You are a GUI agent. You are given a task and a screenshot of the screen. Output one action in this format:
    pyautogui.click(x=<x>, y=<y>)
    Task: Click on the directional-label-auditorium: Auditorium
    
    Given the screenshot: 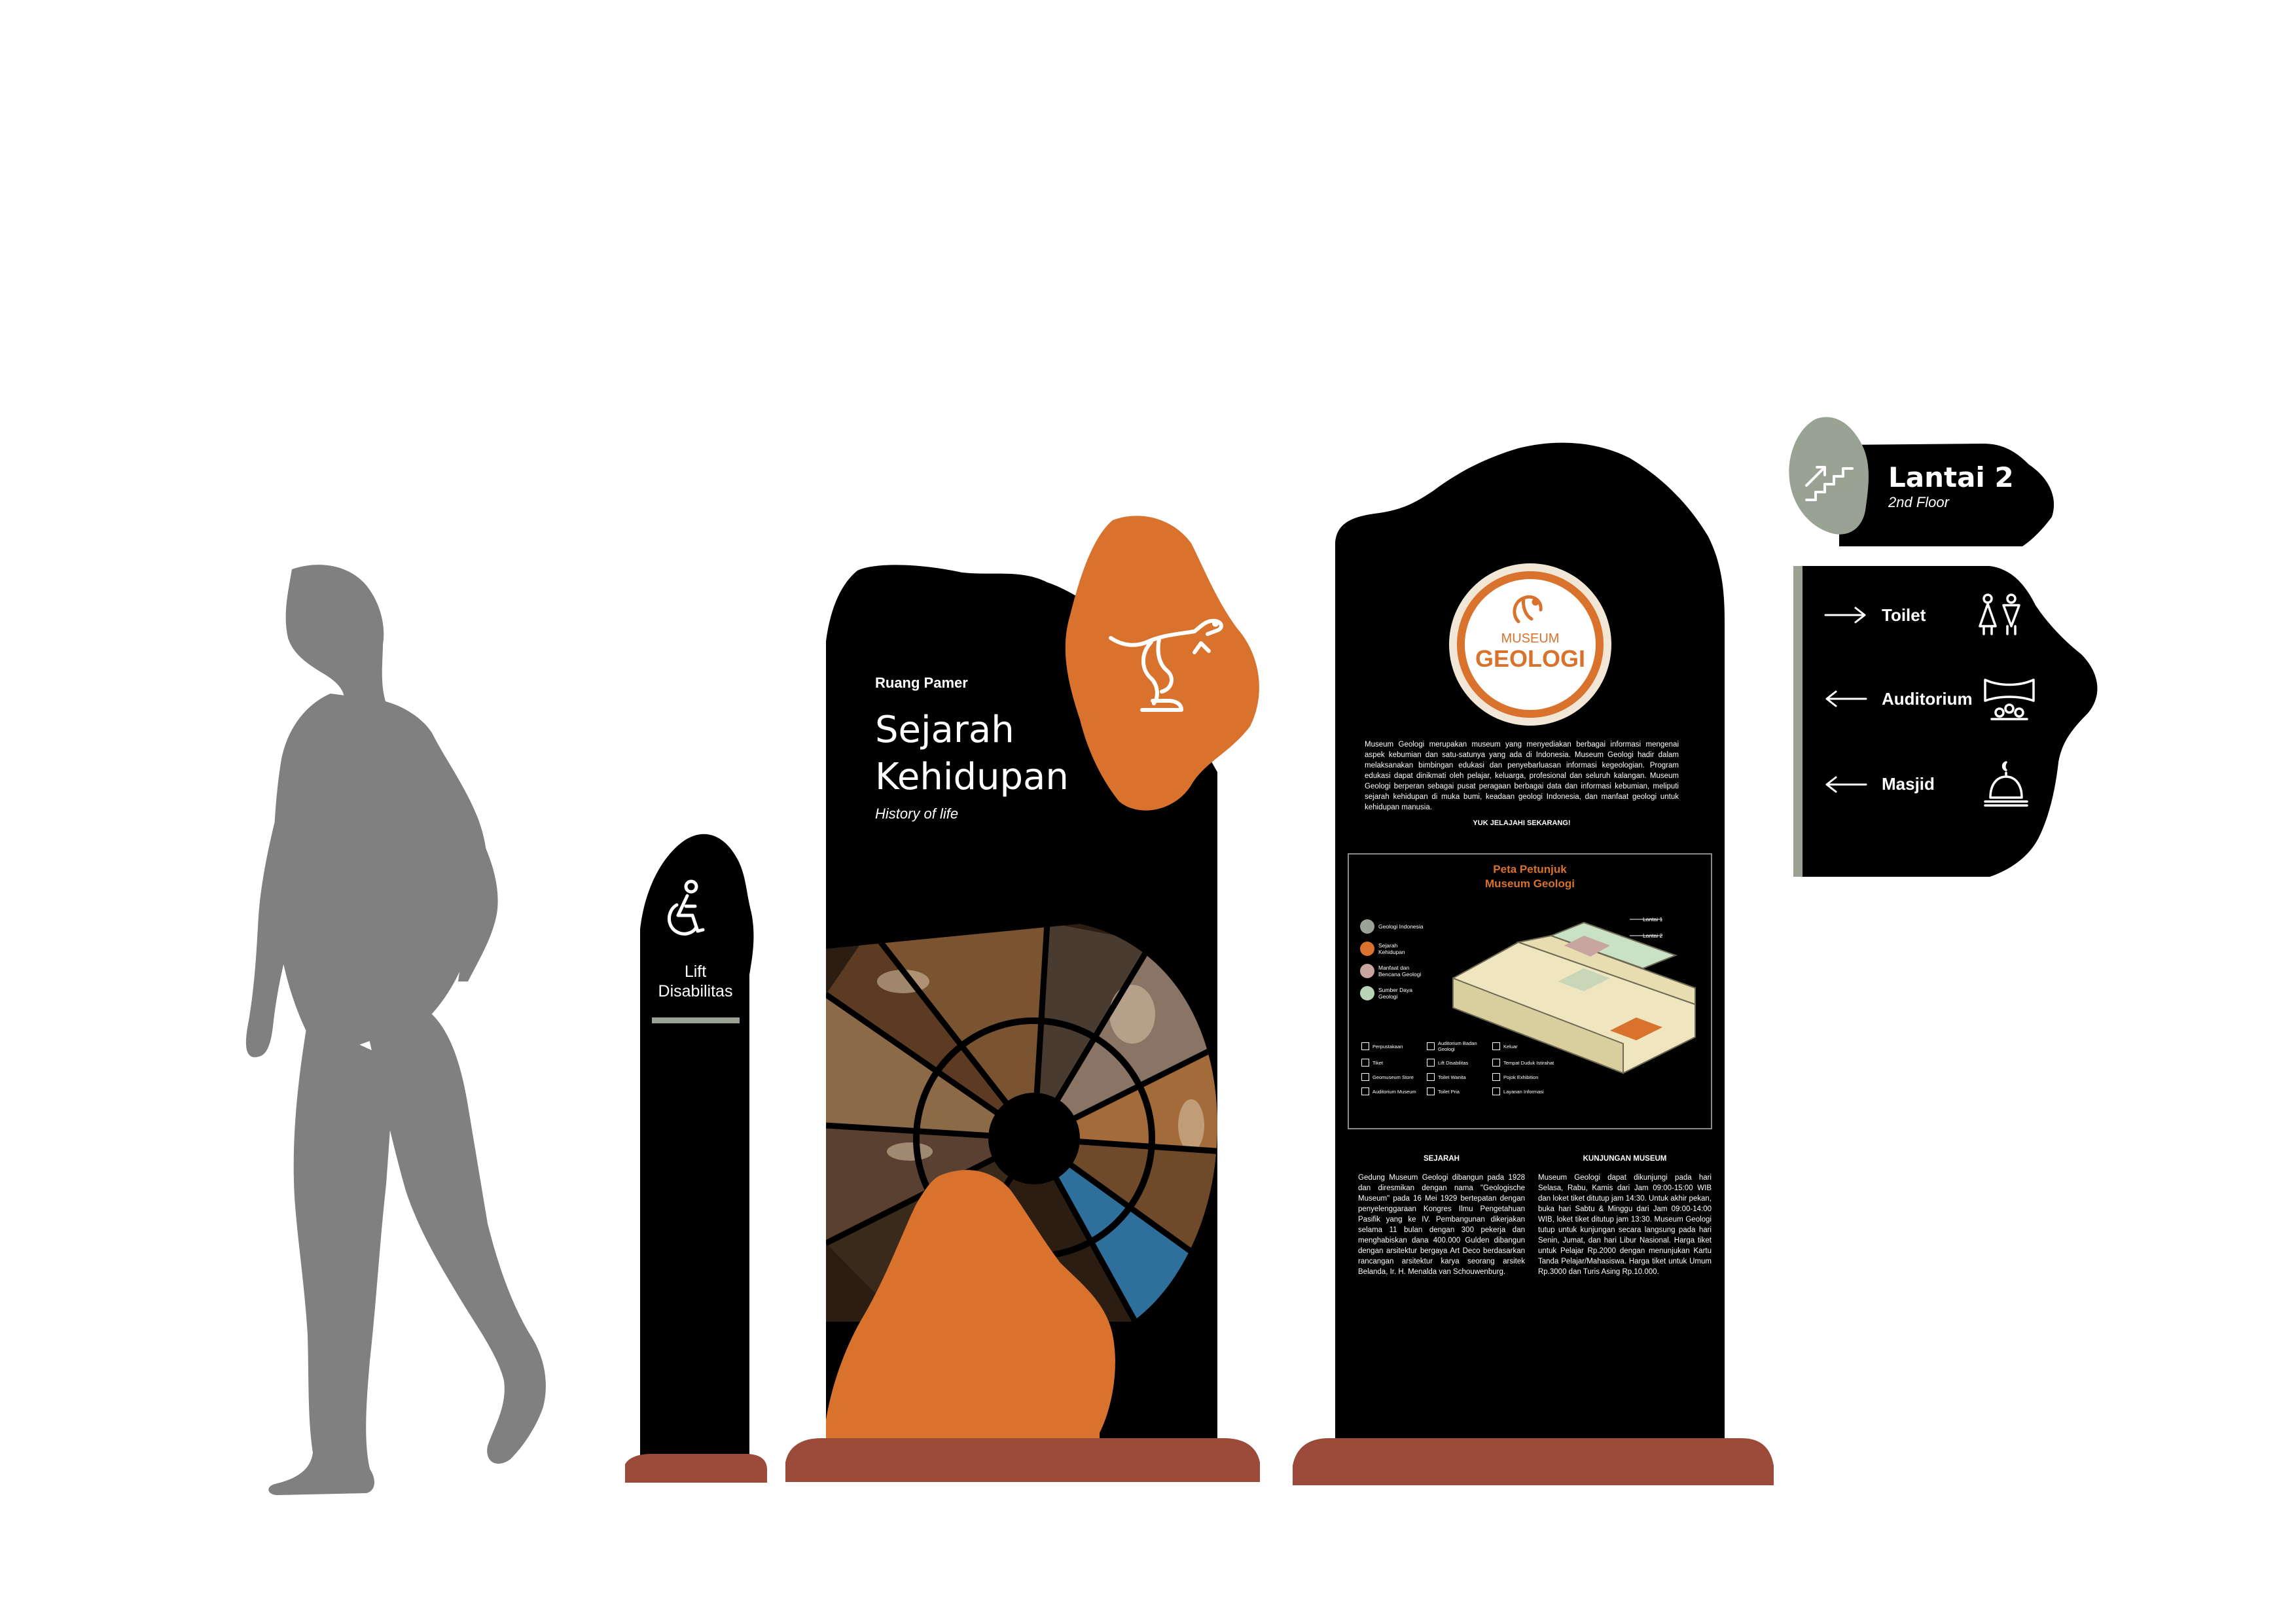 What is the action you would take?
    pyautogui.click(x=1927, y=698)
    